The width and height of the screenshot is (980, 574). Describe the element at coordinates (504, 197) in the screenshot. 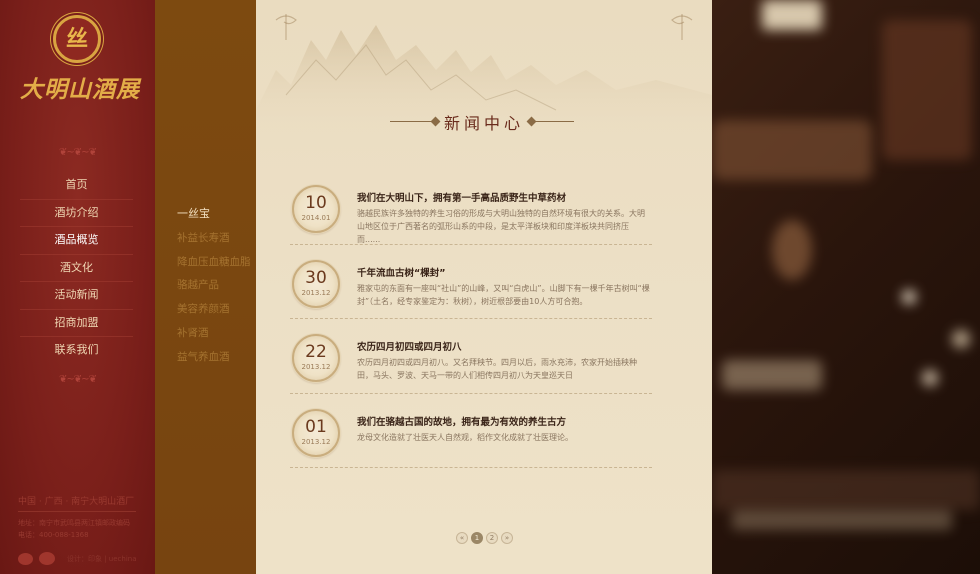

I see `news-title: 我们在大明山下，拥有第一手高品质野生中草药材` at that location.